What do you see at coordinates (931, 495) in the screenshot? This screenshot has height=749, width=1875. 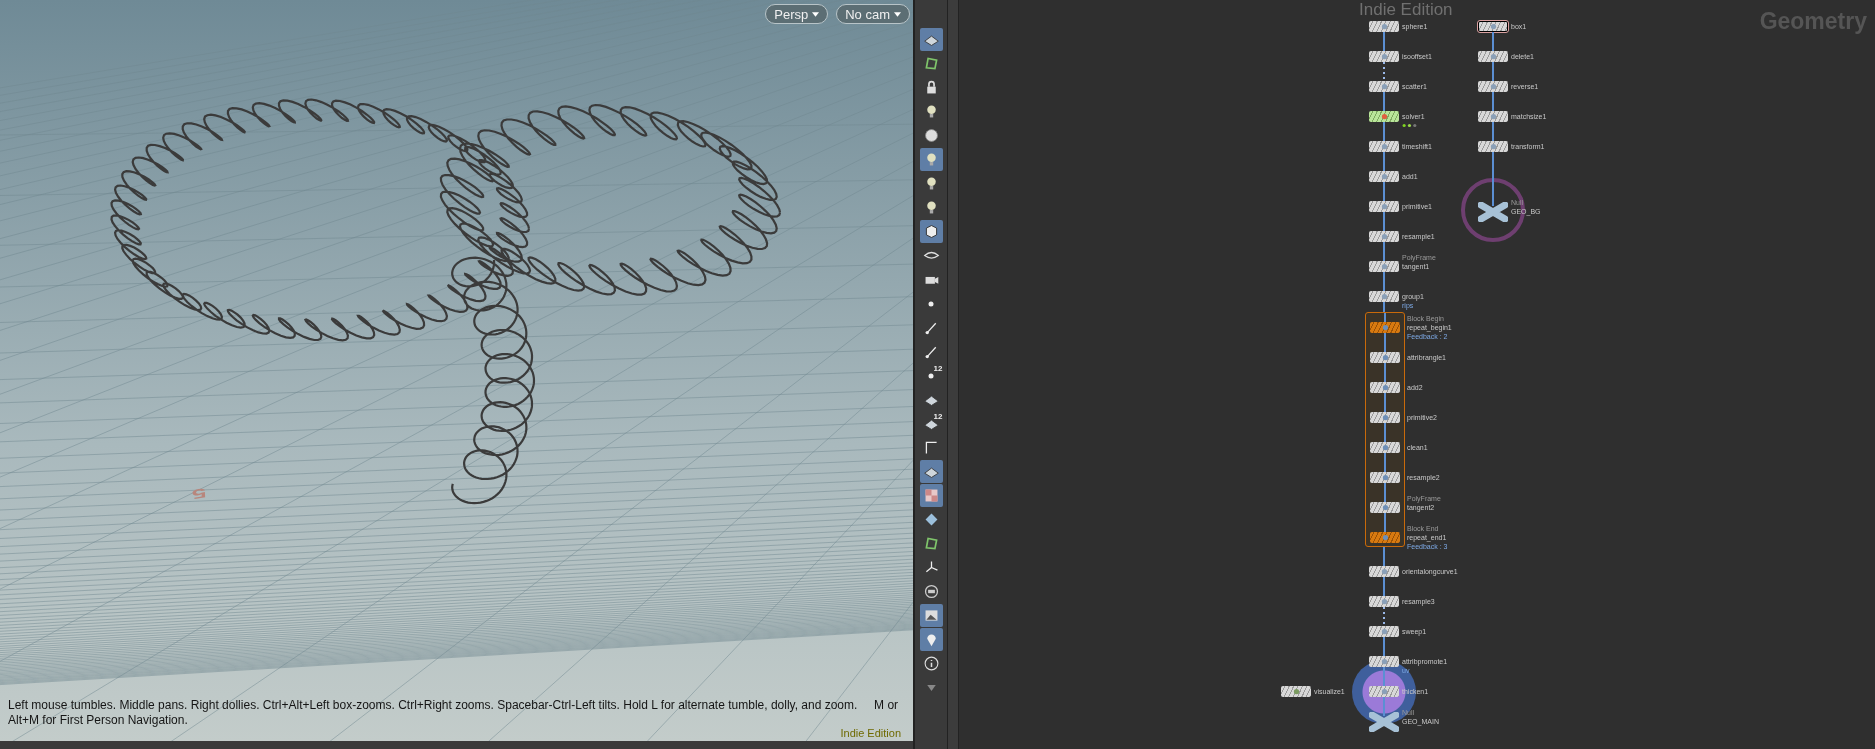 I see `checker-tool` at bounding box center [931, 495].